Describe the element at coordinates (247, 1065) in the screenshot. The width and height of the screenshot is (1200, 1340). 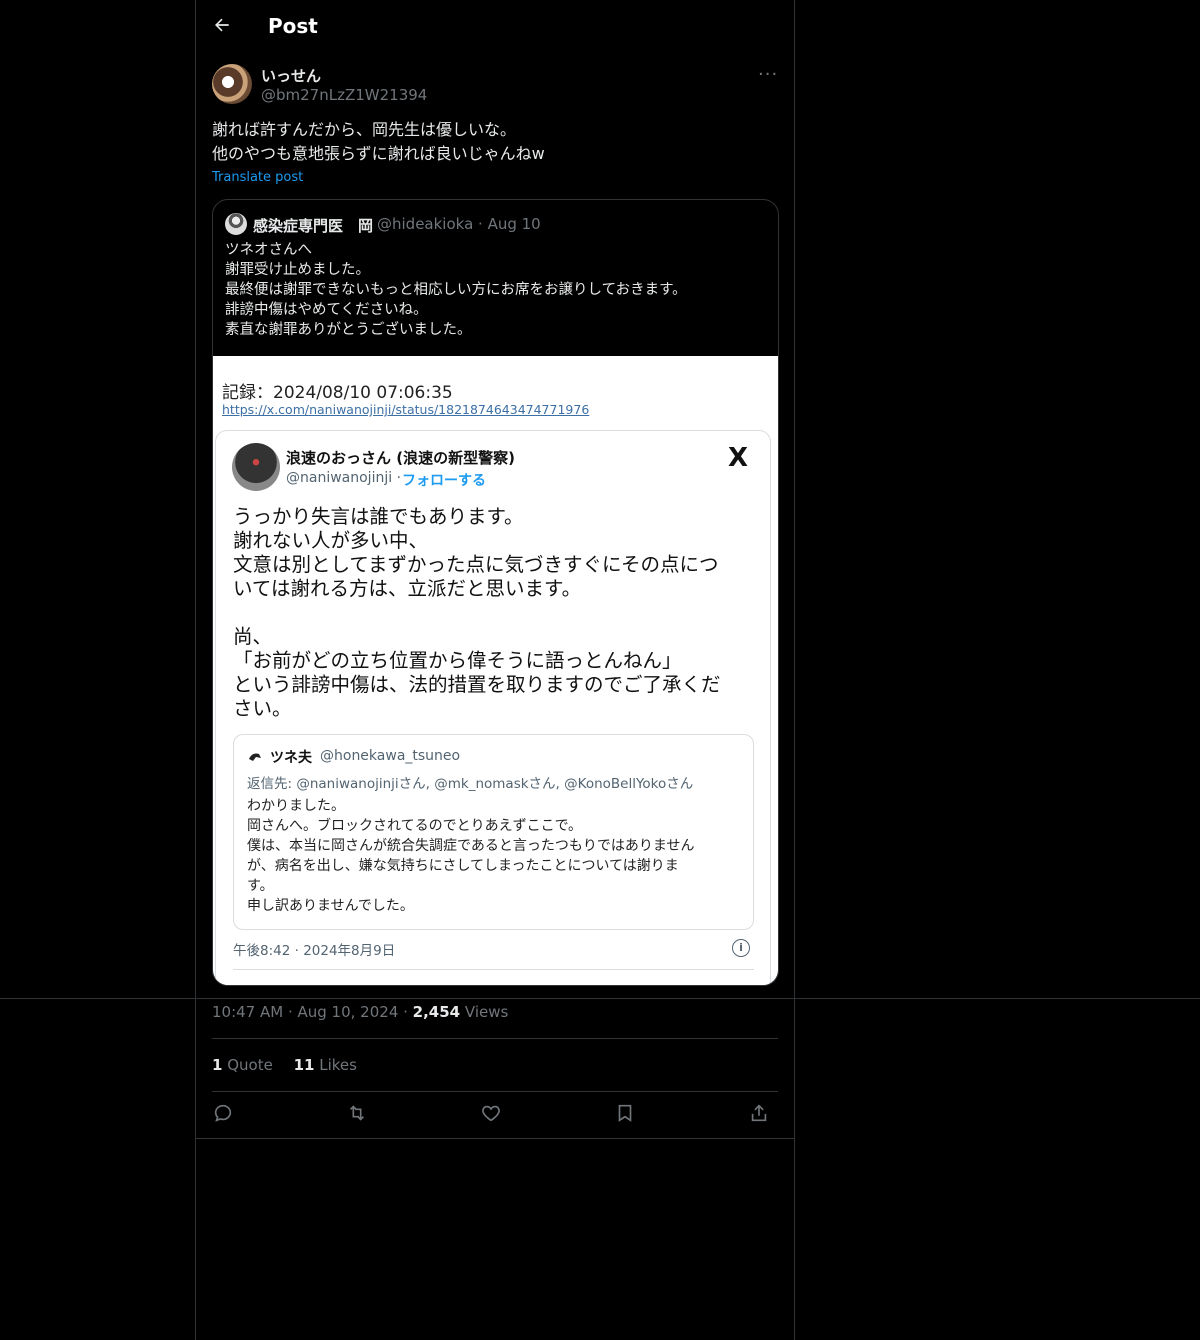
I see `quote-label: Quote` at that location.